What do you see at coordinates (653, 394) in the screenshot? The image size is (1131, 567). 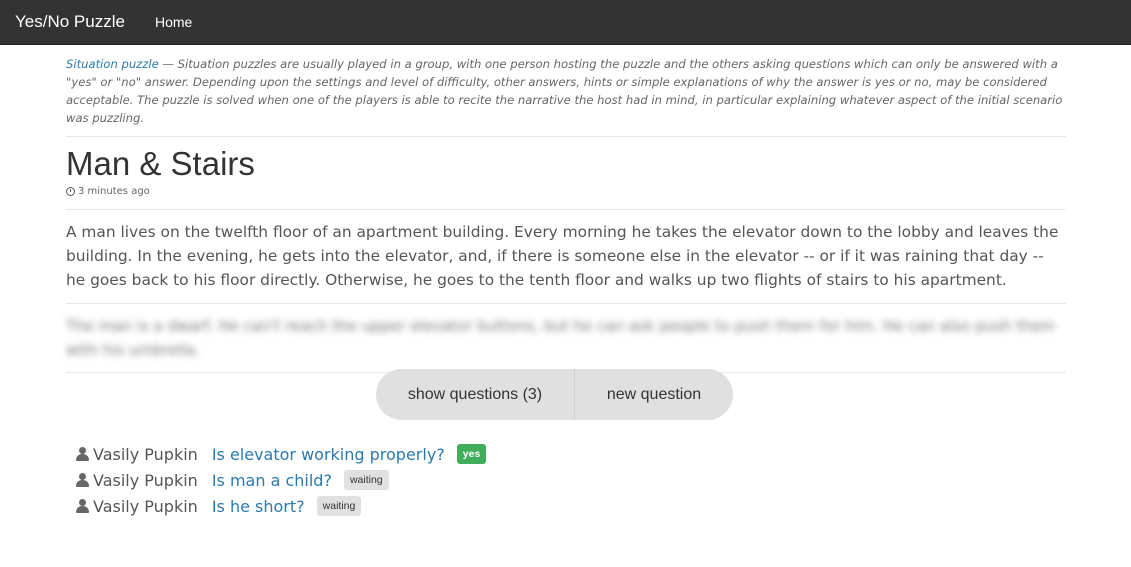 I see `new-question-button: new question` at bounding box center [653, 394].